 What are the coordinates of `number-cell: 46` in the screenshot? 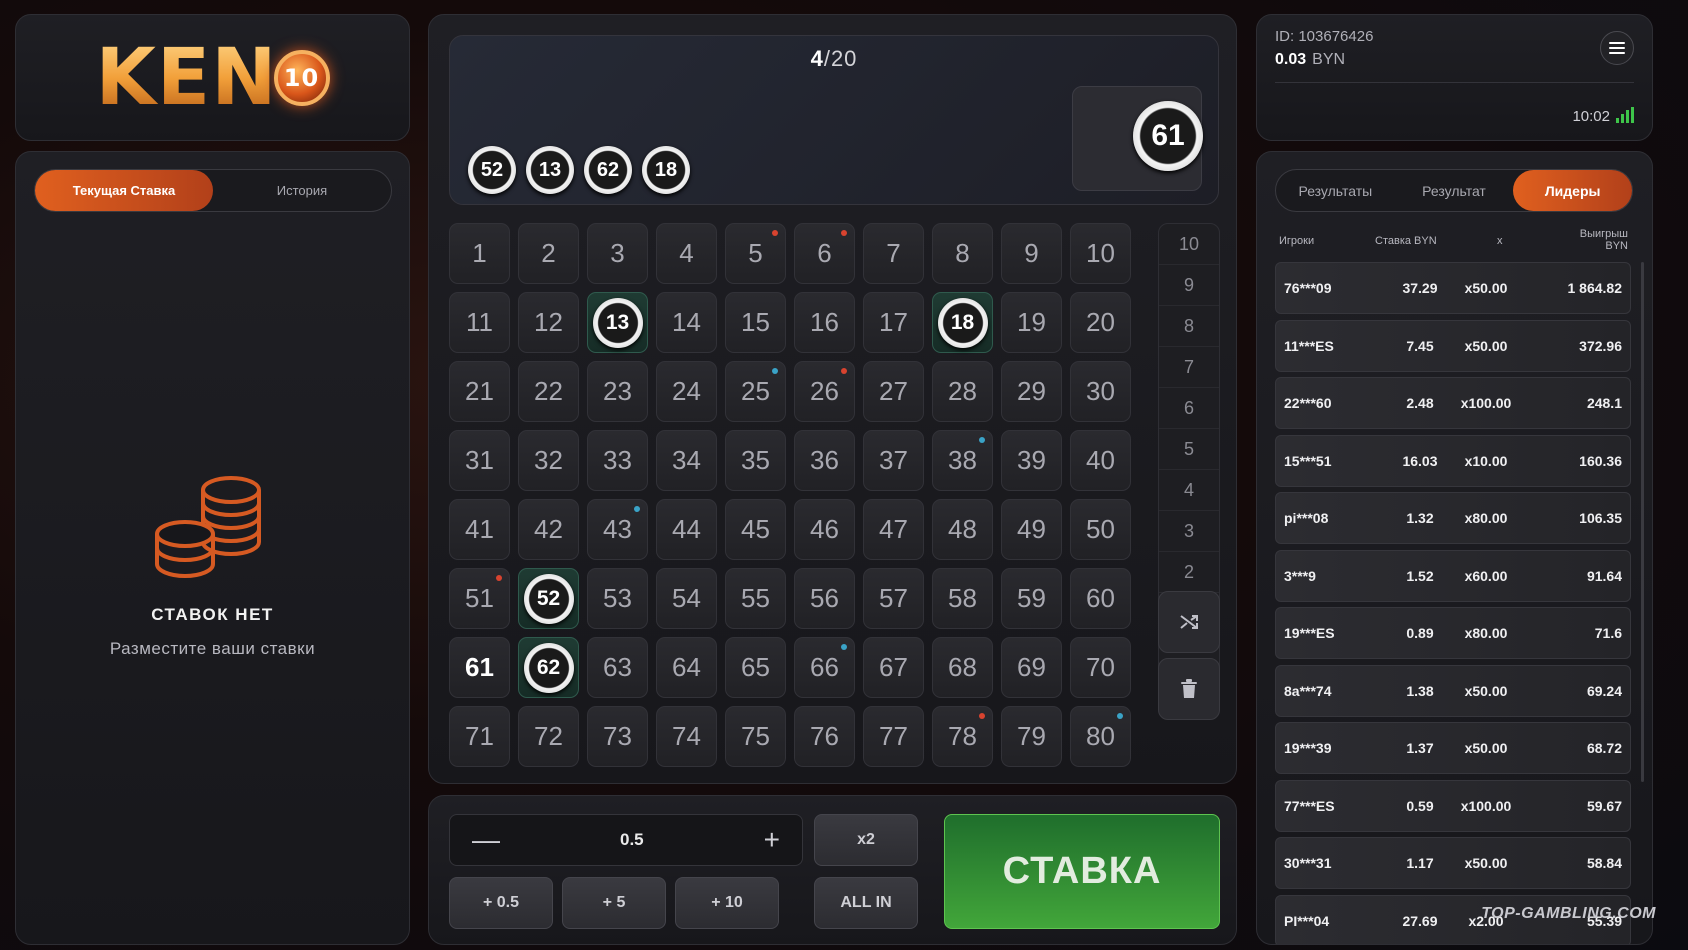 It's located at (824, 529).